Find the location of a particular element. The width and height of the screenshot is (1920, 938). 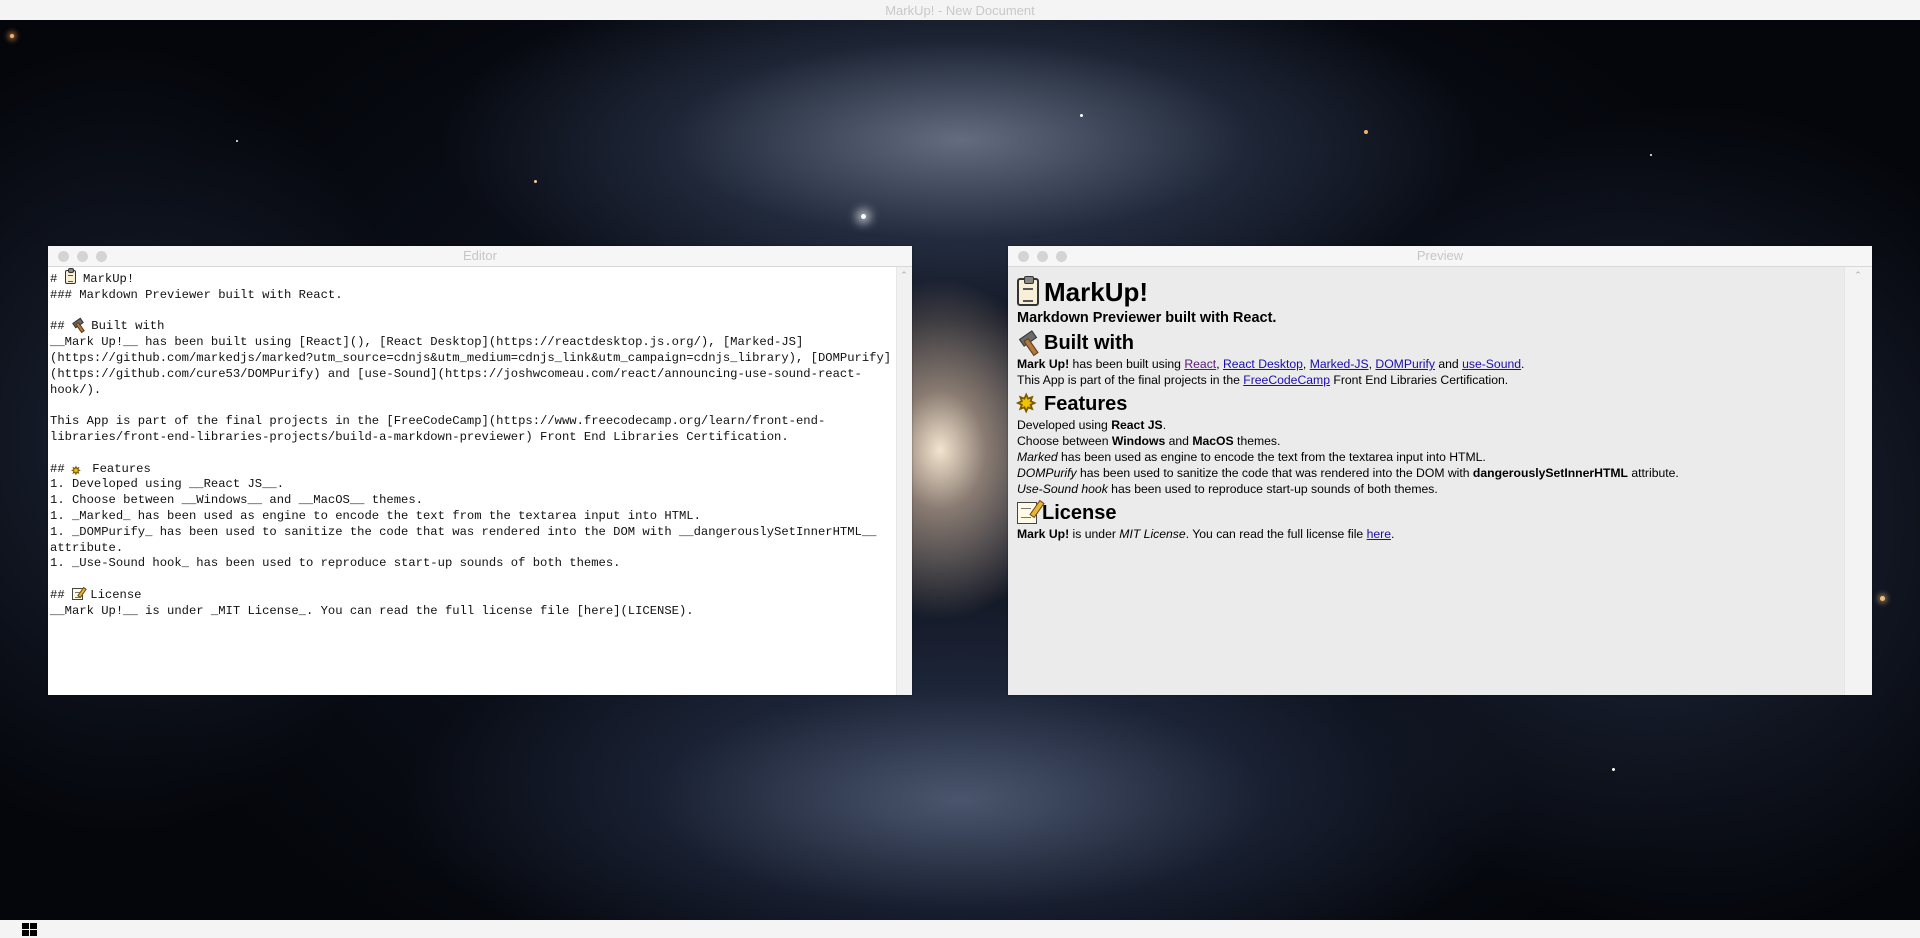

editor-title-bar: Editor is located at coordinates (480, 256).